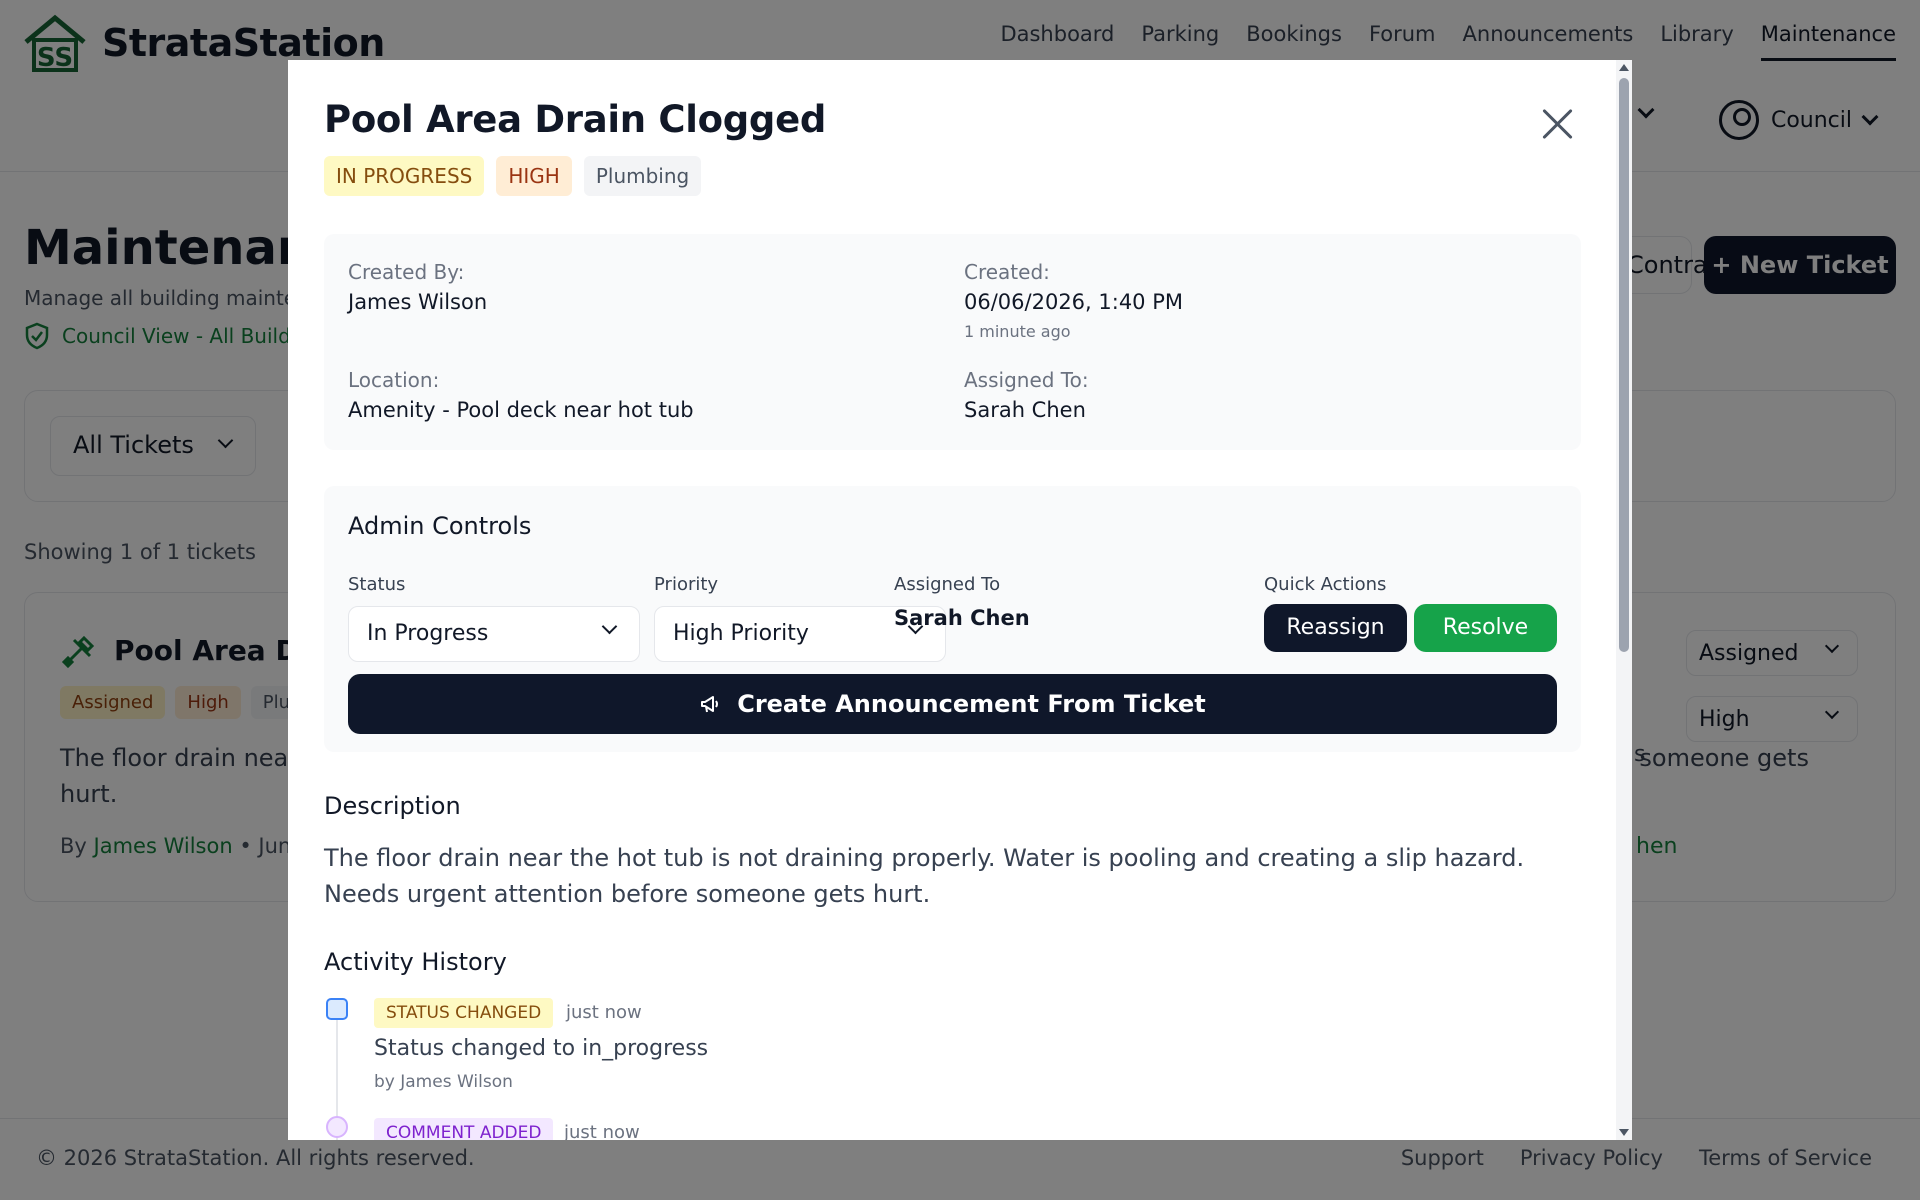 This screenshot has width=1920, height=1200. Describe the element at coordinates (1007, 272) in the screenshot. I see `created-label: Created:` at that location.